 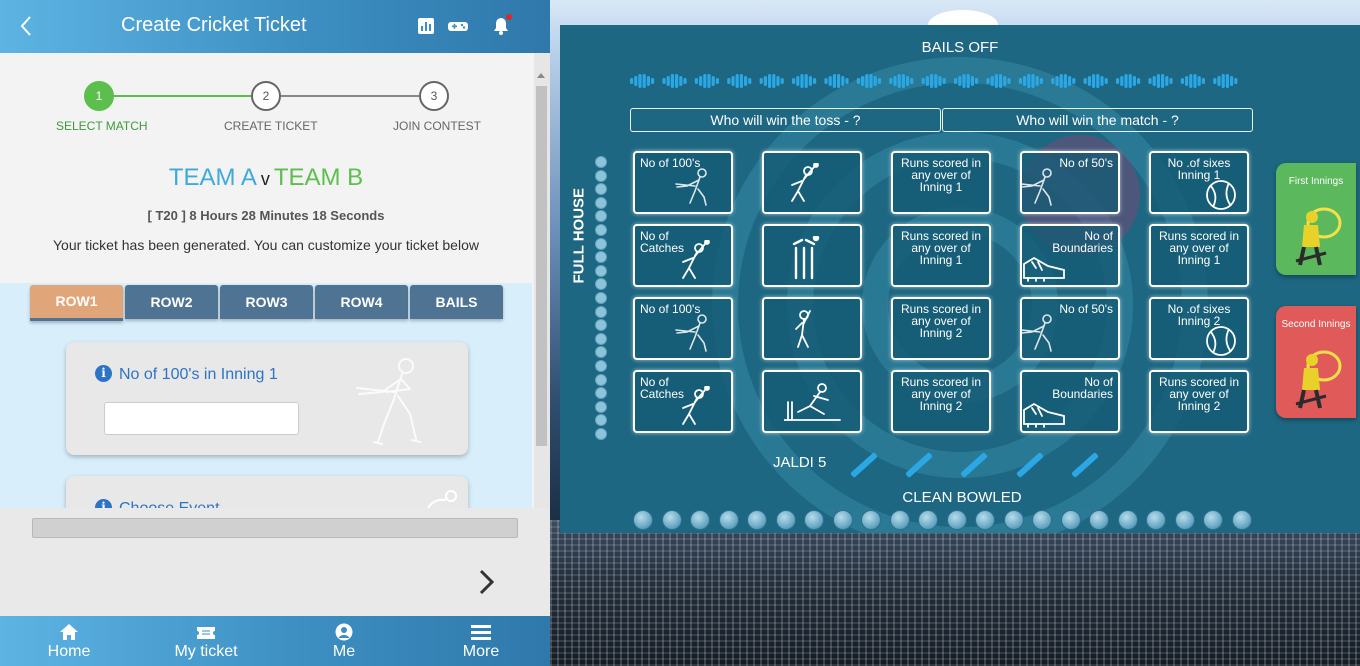 What do you see at coordinates (275, 528) in the screenshot?
I see `horizontal-scrollbar` at bounding box center [275, 528].